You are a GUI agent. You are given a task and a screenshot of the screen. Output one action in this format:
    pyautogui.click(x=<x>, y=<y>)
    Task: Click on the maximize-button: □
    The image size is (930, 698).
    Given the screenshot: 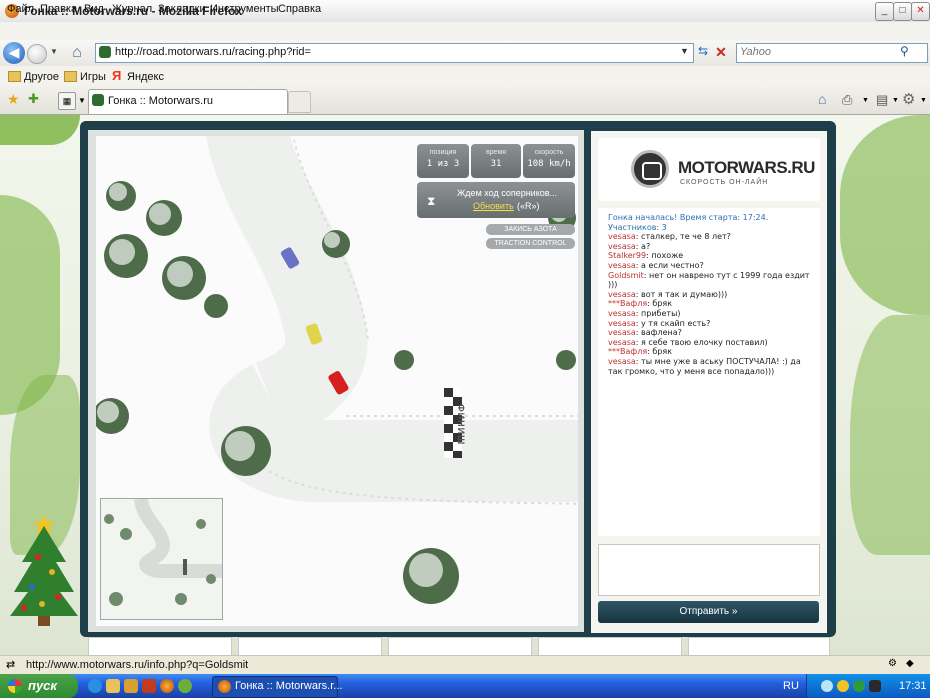 What is the action you would take?
    pyautogui.click(x=902, y=11)
    